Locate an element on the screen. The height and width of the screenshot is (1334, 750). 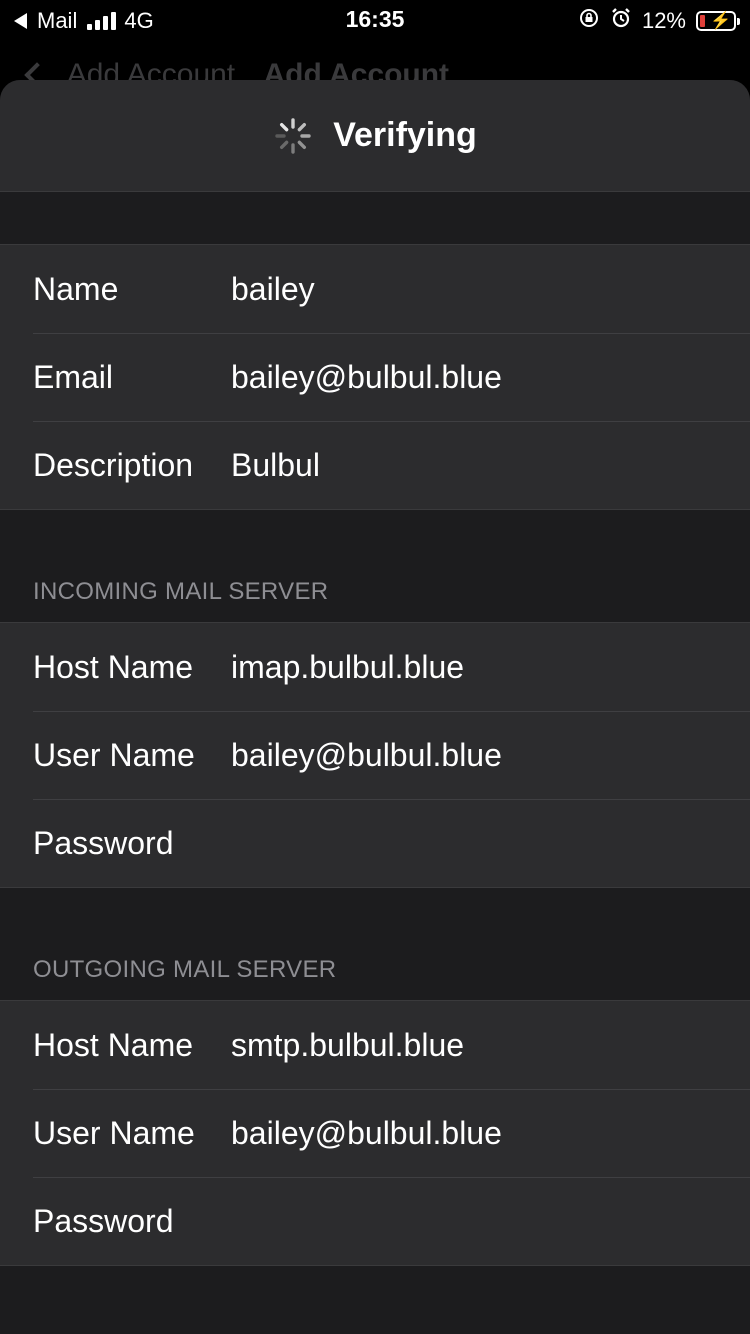
name-label: Name is located at coordinates (76, 288).